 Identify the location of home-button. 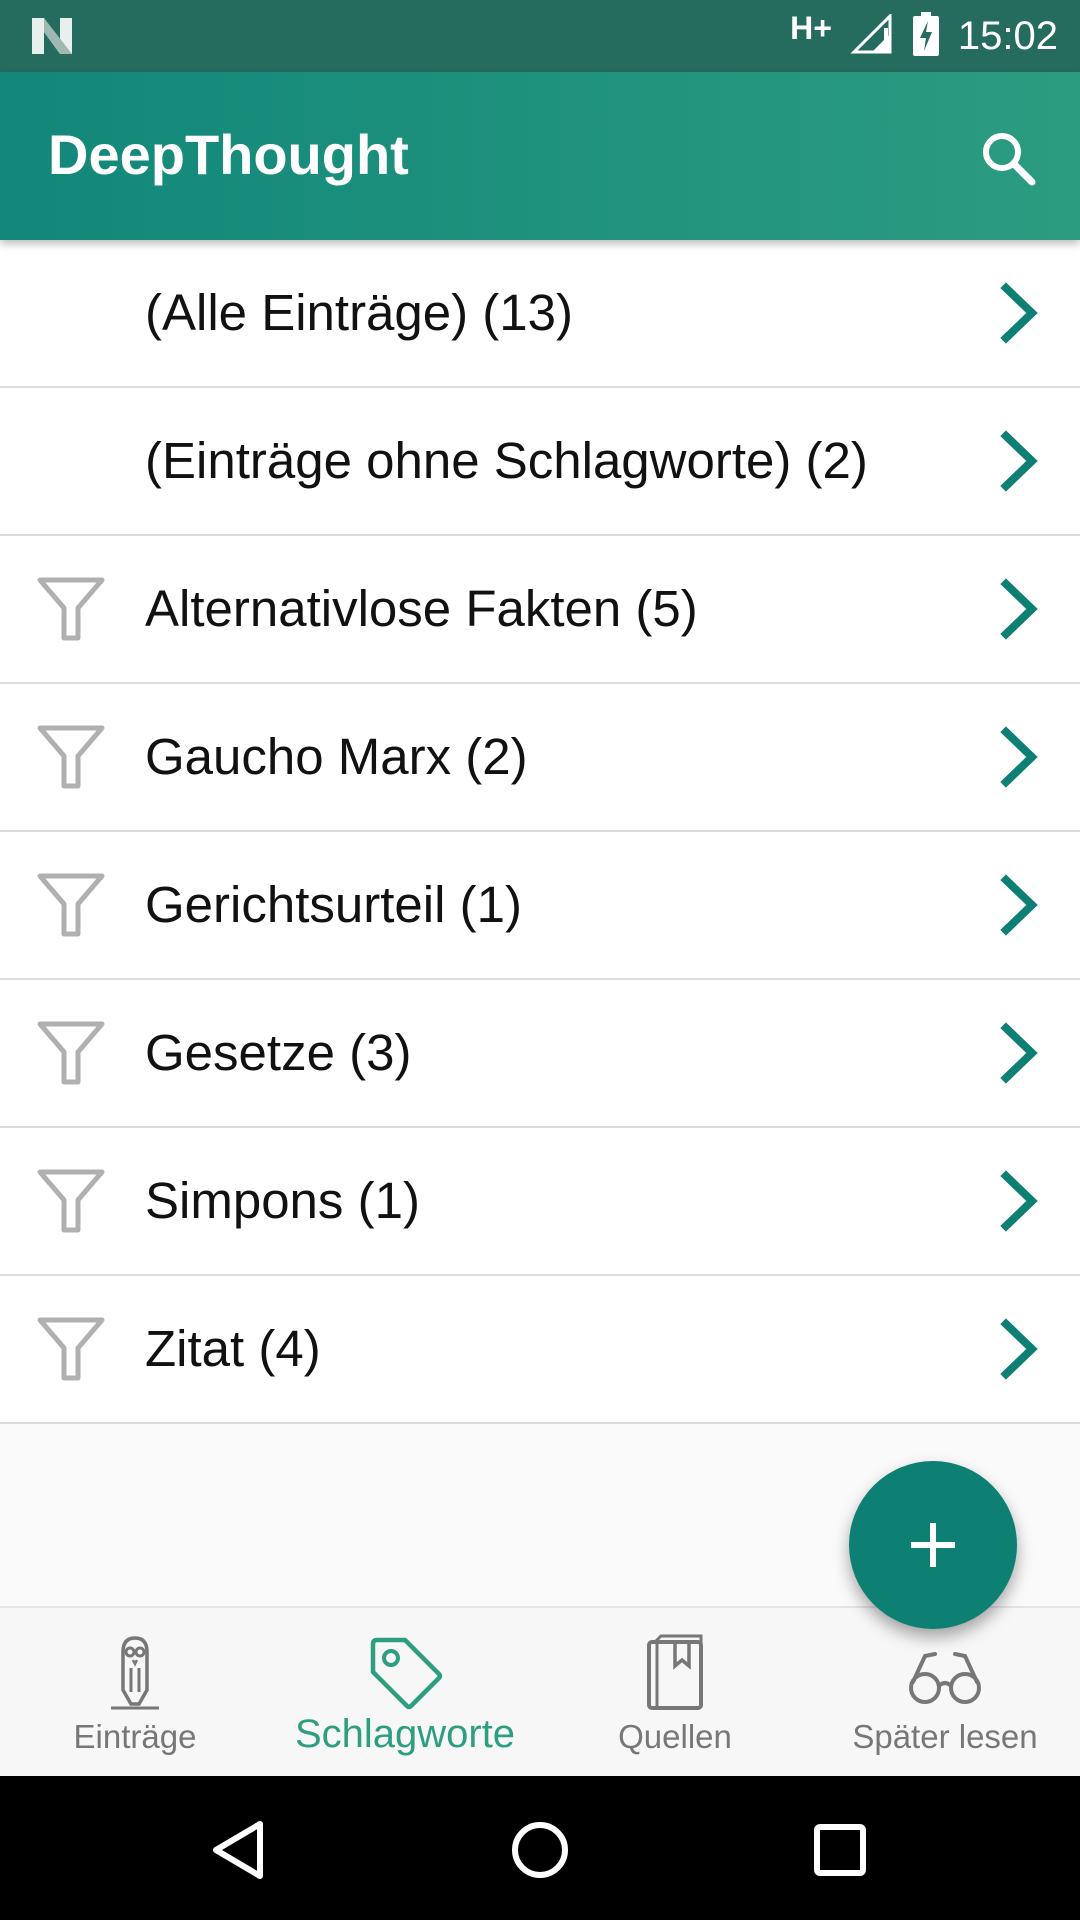
(540, 1850).